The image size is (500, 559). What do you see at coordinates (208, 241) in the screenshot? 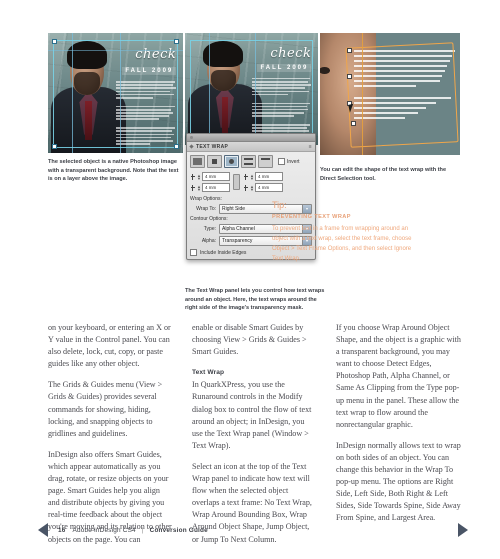
I see `contour-alpha-label: Alpha:` at bounding box center [208, 241].